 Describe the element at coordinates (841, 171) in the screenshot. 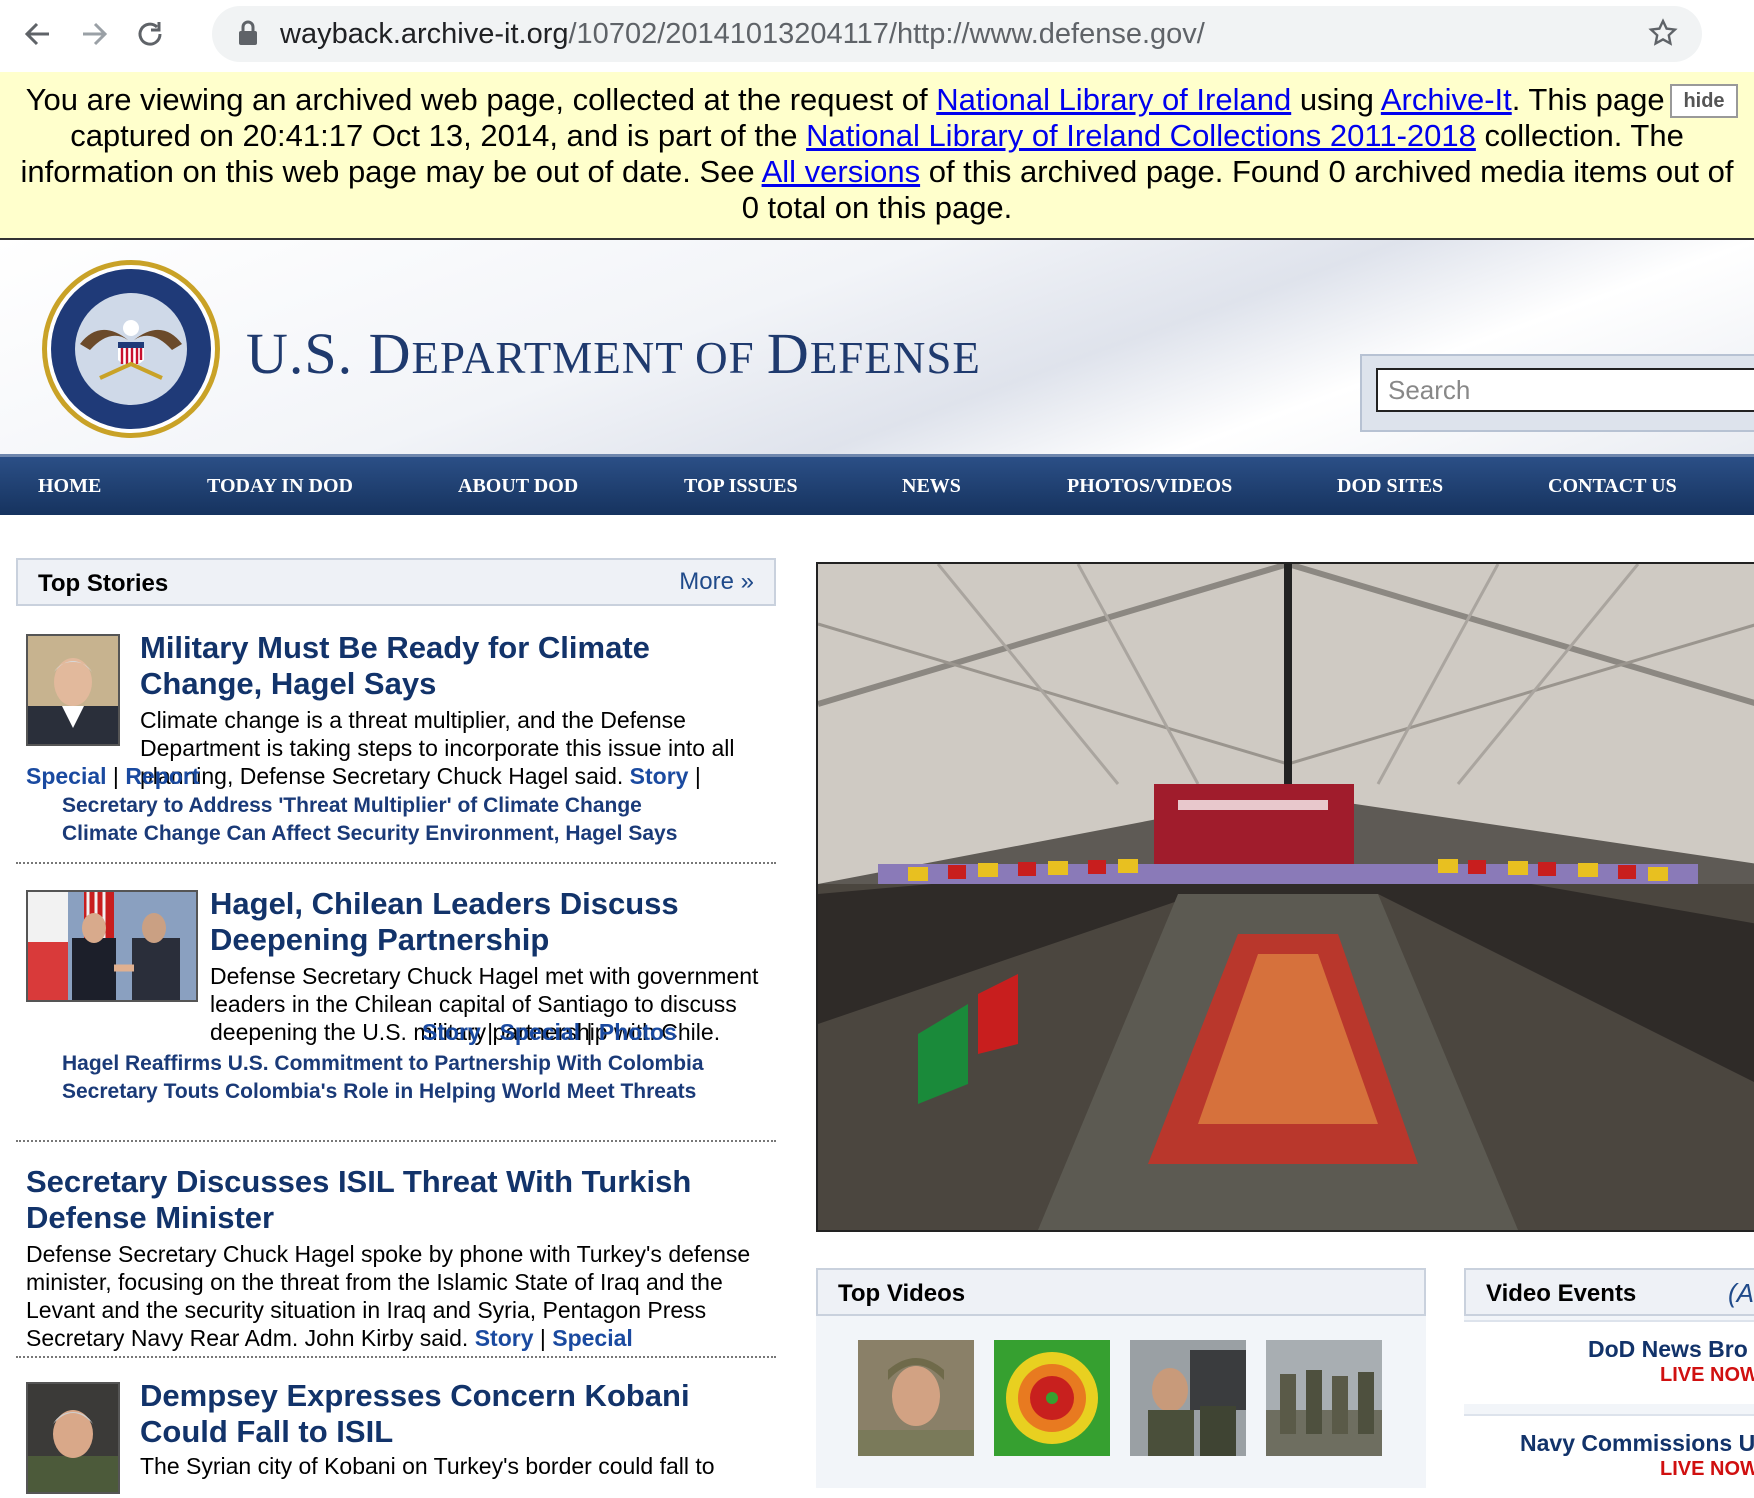

I see `all-versions-link: All versions` at that location.